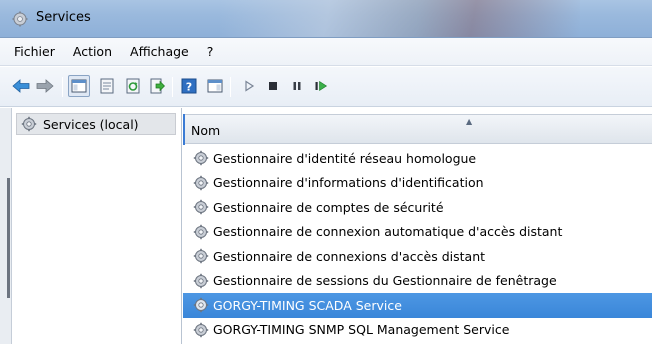 The image size is (652, 344). I want to click on pause-service-icon, so click(297, 86).